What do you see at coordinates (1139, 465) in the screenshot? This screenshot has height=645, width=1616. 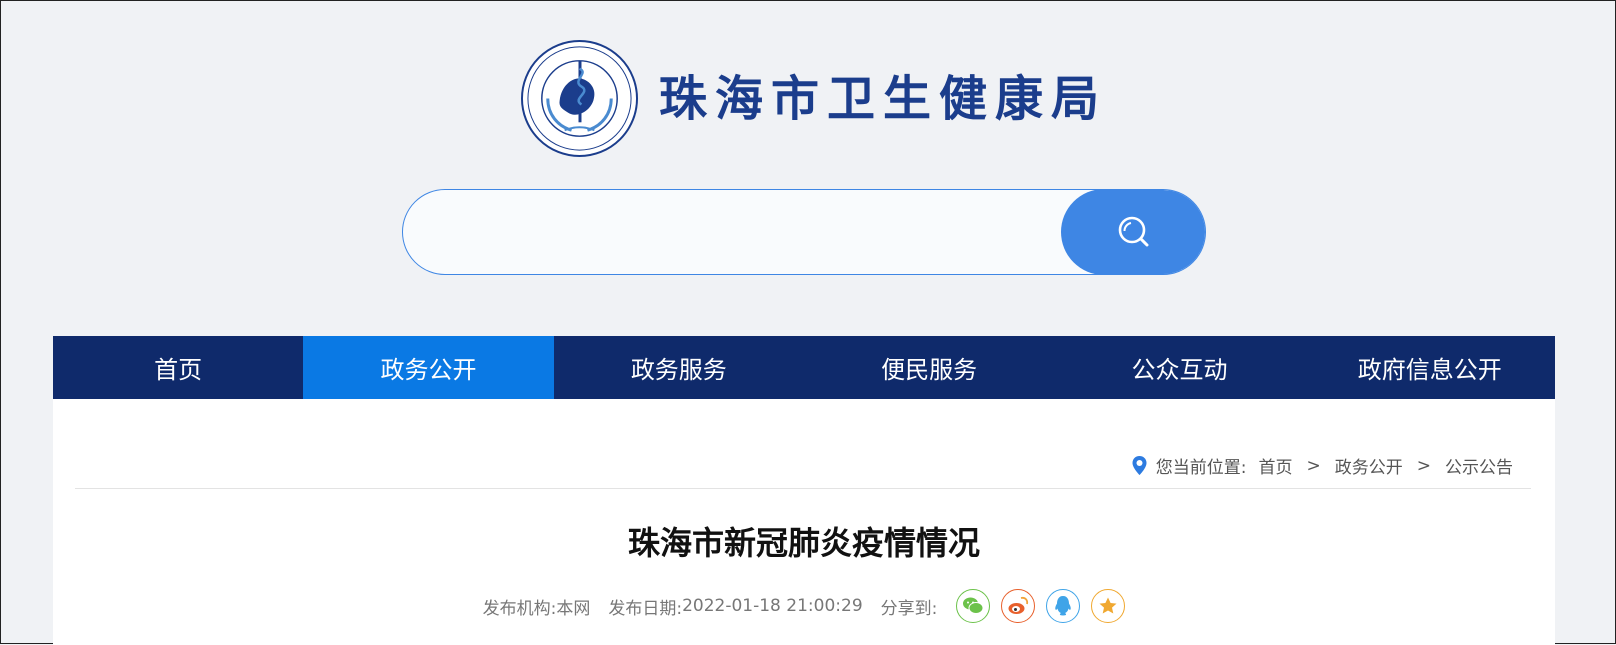 I see `location-pin-icon` at bounding box center [1139, 465].